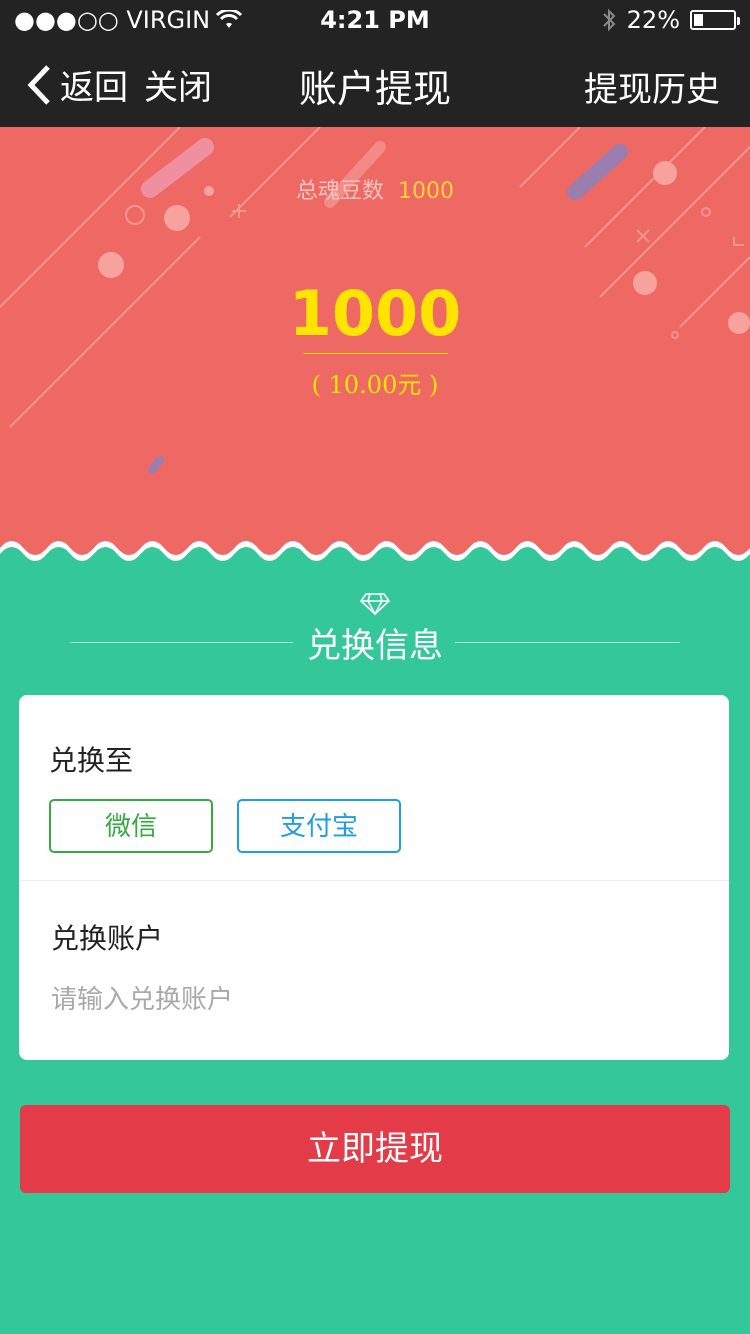 The image size is (750, 1334). What do you see at coordinates (375, 385) in the screenshot?
I see `yuan-equivalent: ( 10.00元 )` at bounding box center [375, 385].